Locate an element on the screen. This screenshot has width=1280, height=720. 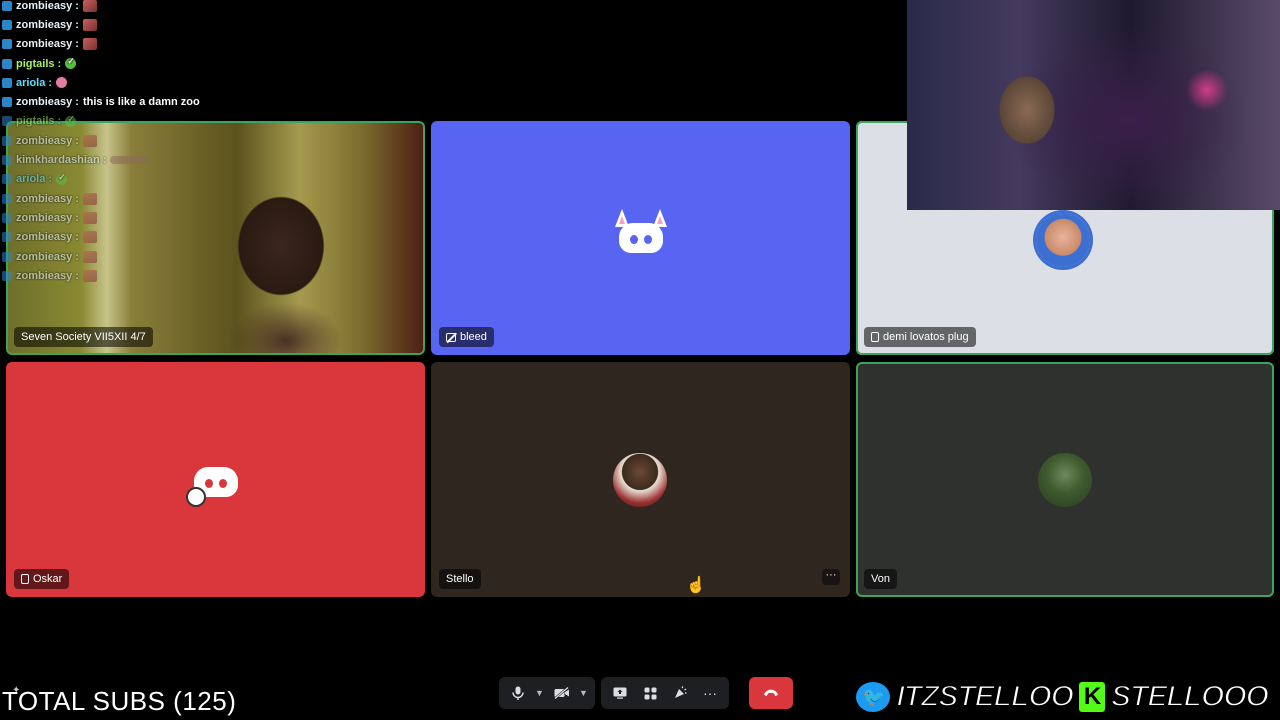
participant-tile-oskar: Oskar is located at coordinates (215, 479).